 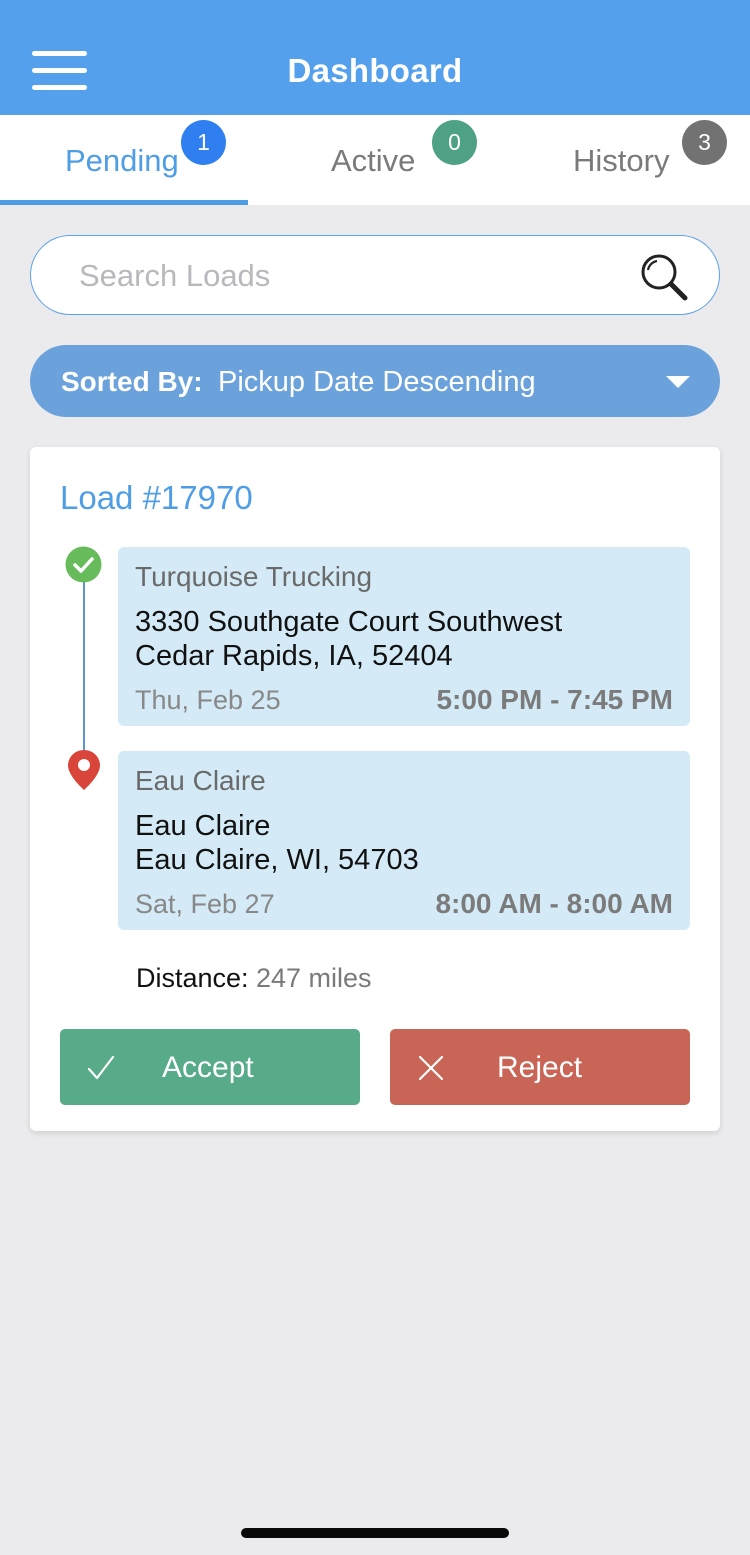 I want to click on tab-bar: Pending 1 Active 0 History 3, so click(x=375, y=160).